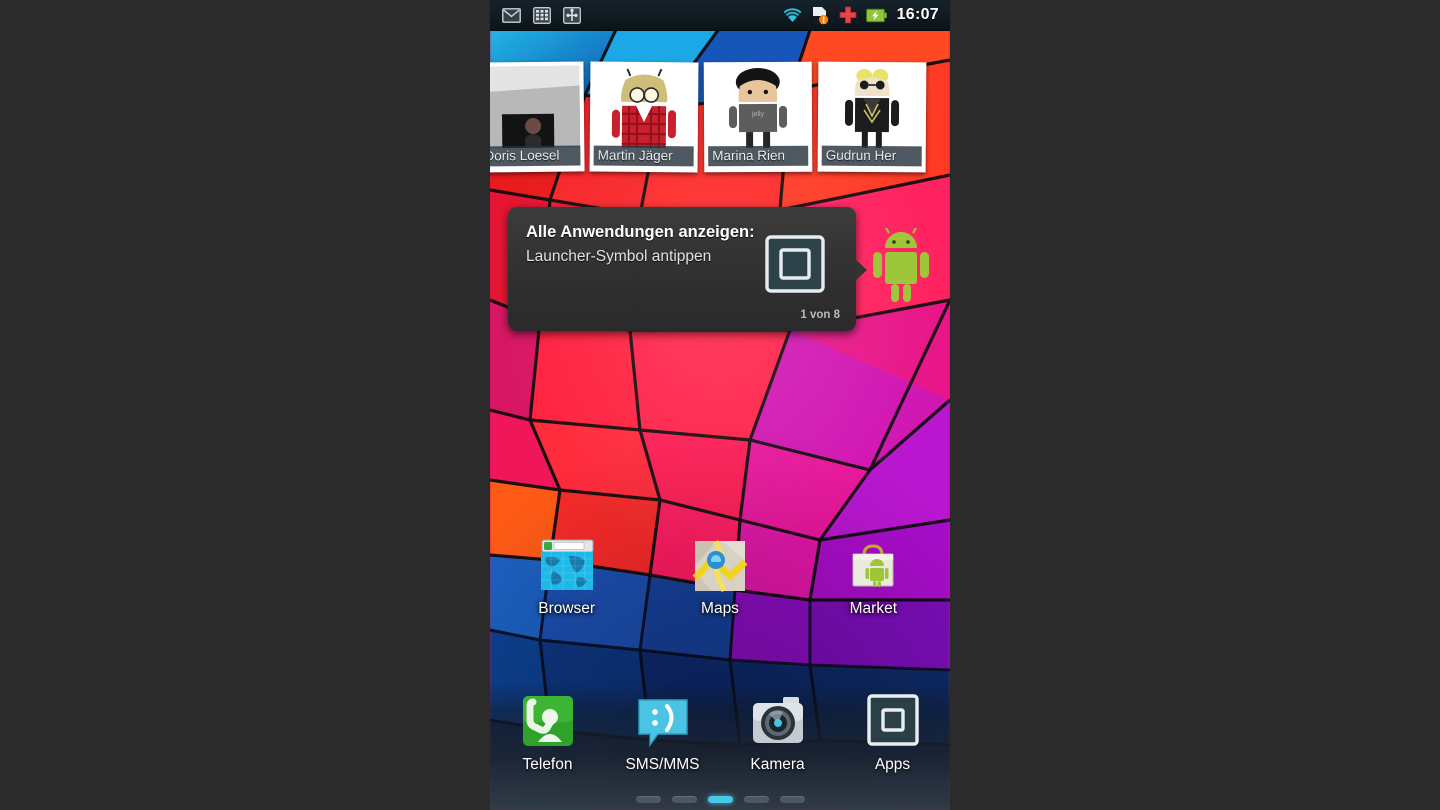 This screenshot has height=810, width=1440. What do you see at coordinates (662, 764) in the screenshot?
I see `dock-label: SMS/MMS` at bounding box center [662, 764].